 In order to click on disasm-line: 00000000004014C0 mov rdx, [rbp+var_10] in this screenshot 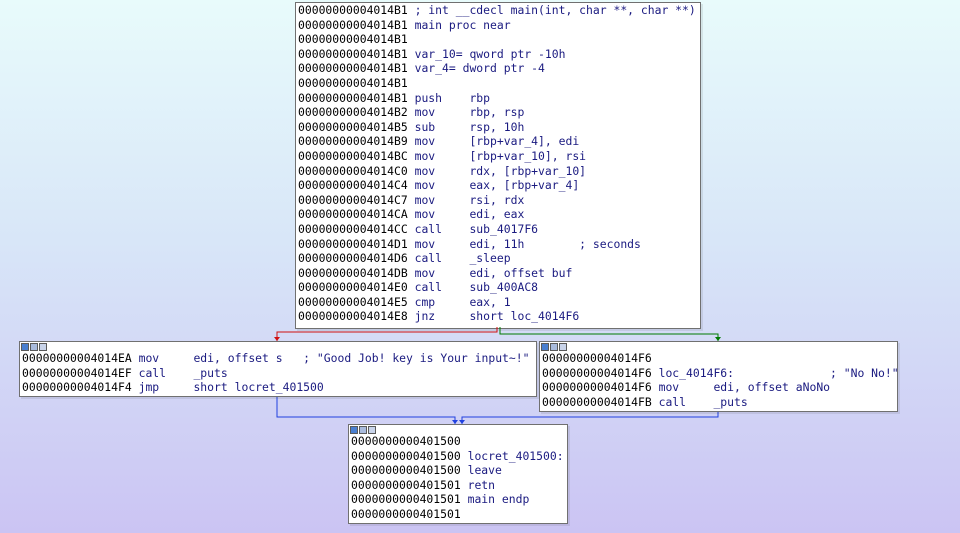, I will do `click(498, 171)`.